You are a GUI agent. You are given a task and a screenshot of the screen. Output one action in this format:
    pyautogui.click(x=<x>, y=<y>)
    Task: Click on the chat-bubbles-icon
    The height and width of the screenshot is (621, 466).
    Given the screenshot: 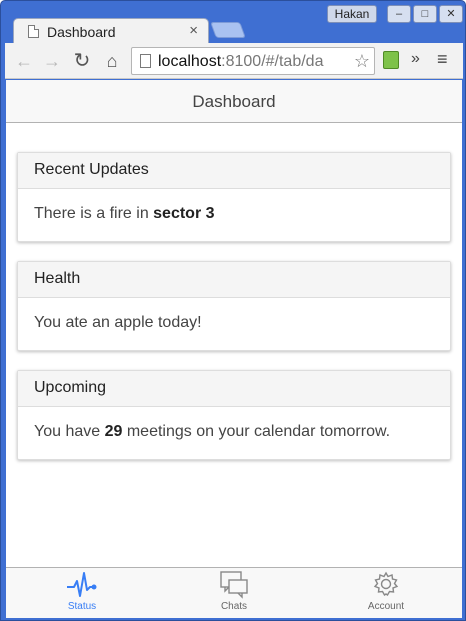 What is the action you would take?
    pyautogui.click(x=234, y=585)
    